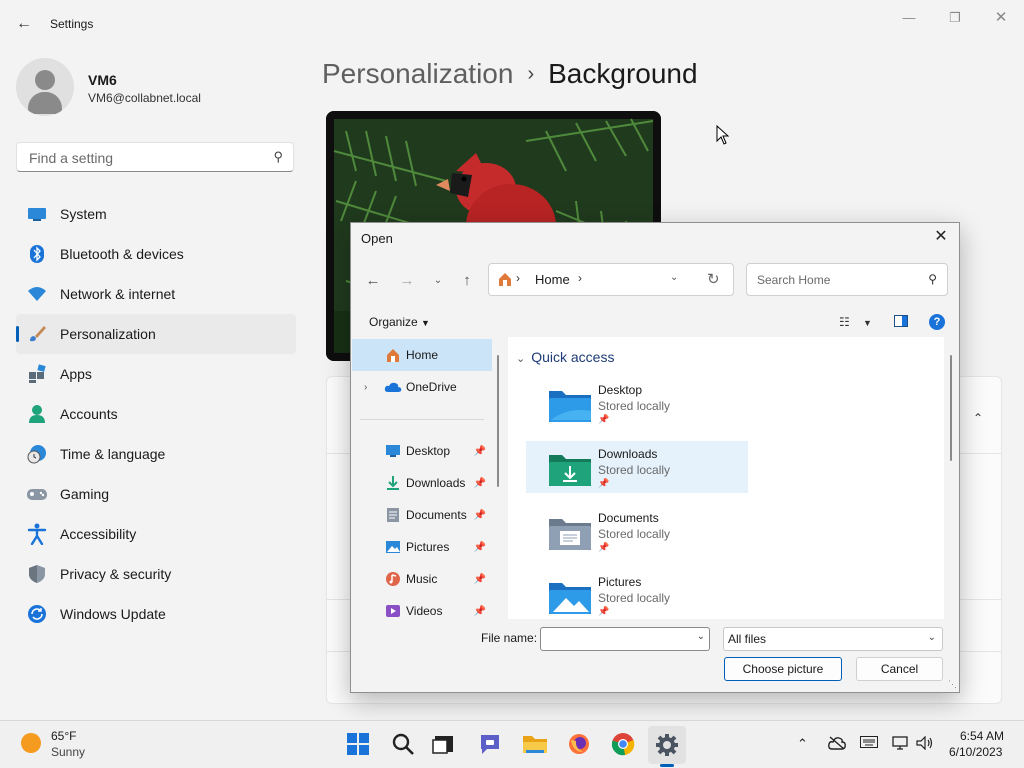  I want to click on sidebar-item-network: Network & internet, so click(156, 294).